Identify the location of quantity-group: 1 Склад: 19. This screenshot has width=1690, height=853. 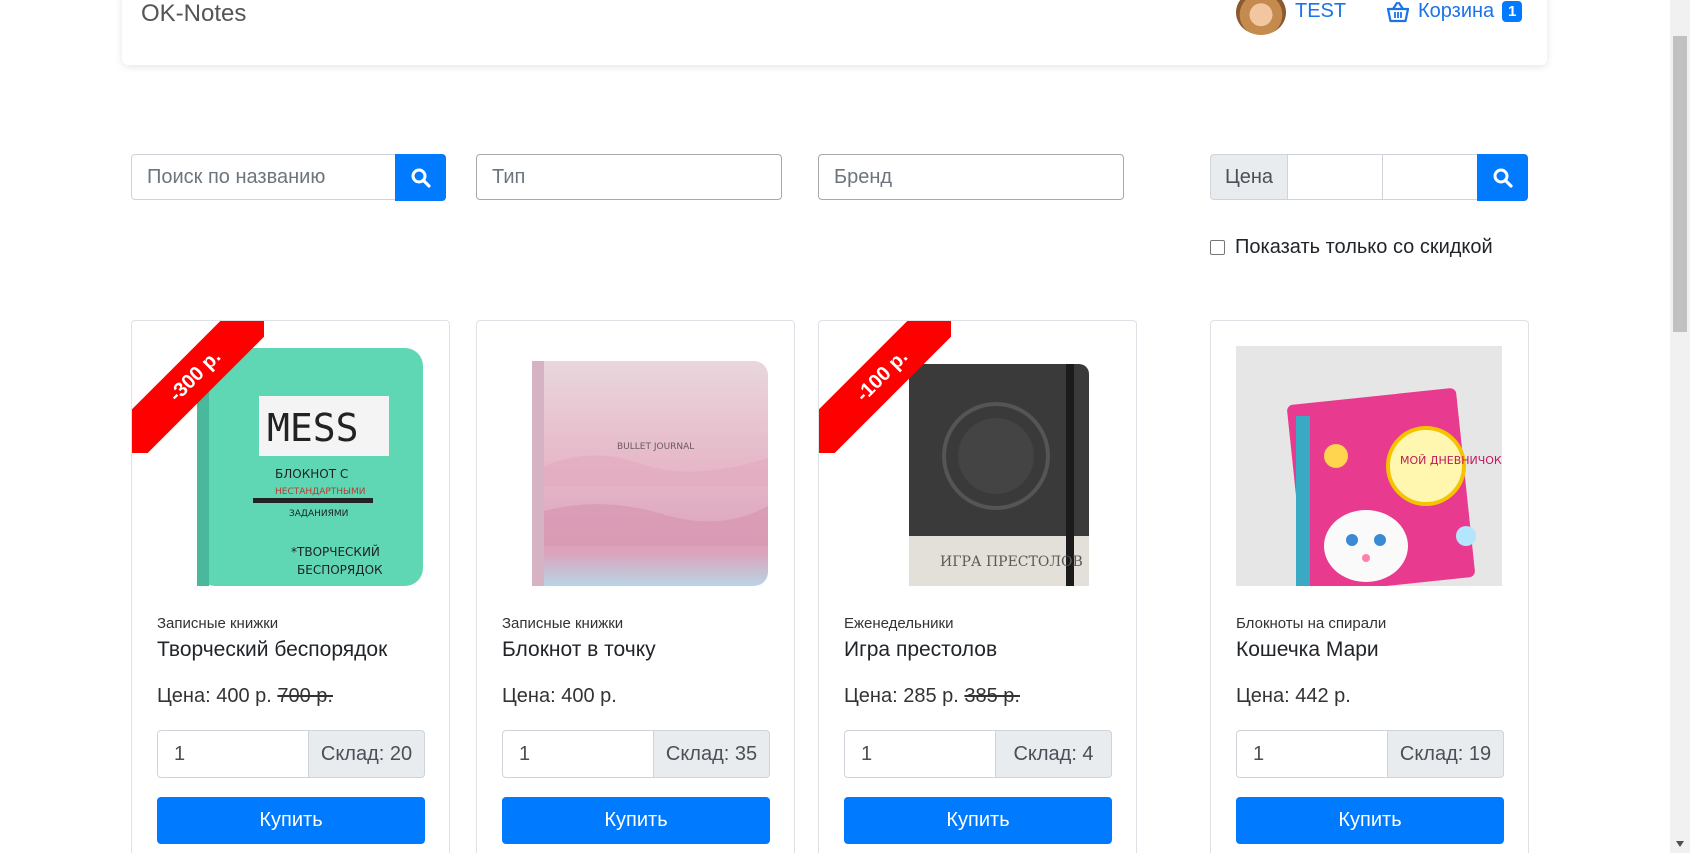
(1370, 754).